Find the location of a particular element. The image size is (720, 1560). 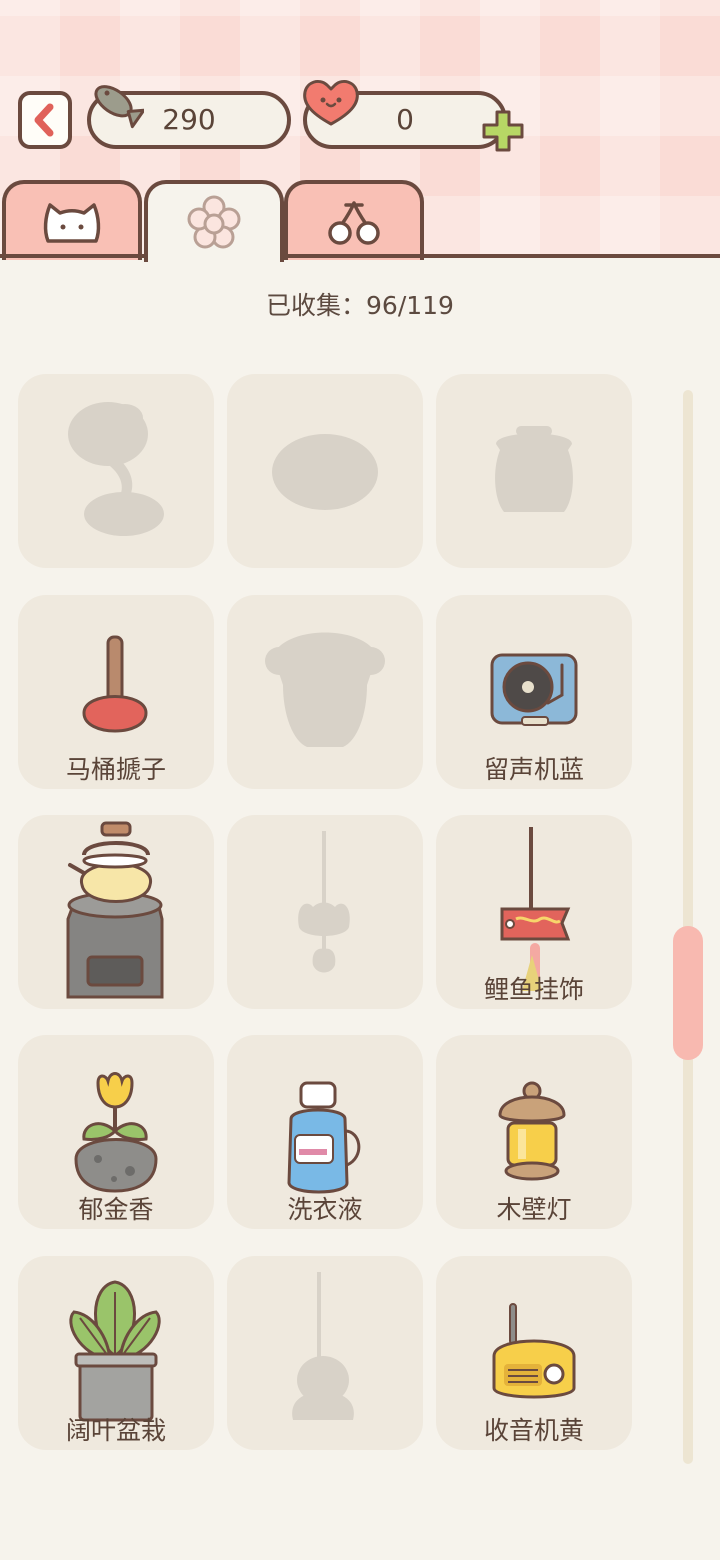

kettle-stove-icon is located at coordinates (115, 910).